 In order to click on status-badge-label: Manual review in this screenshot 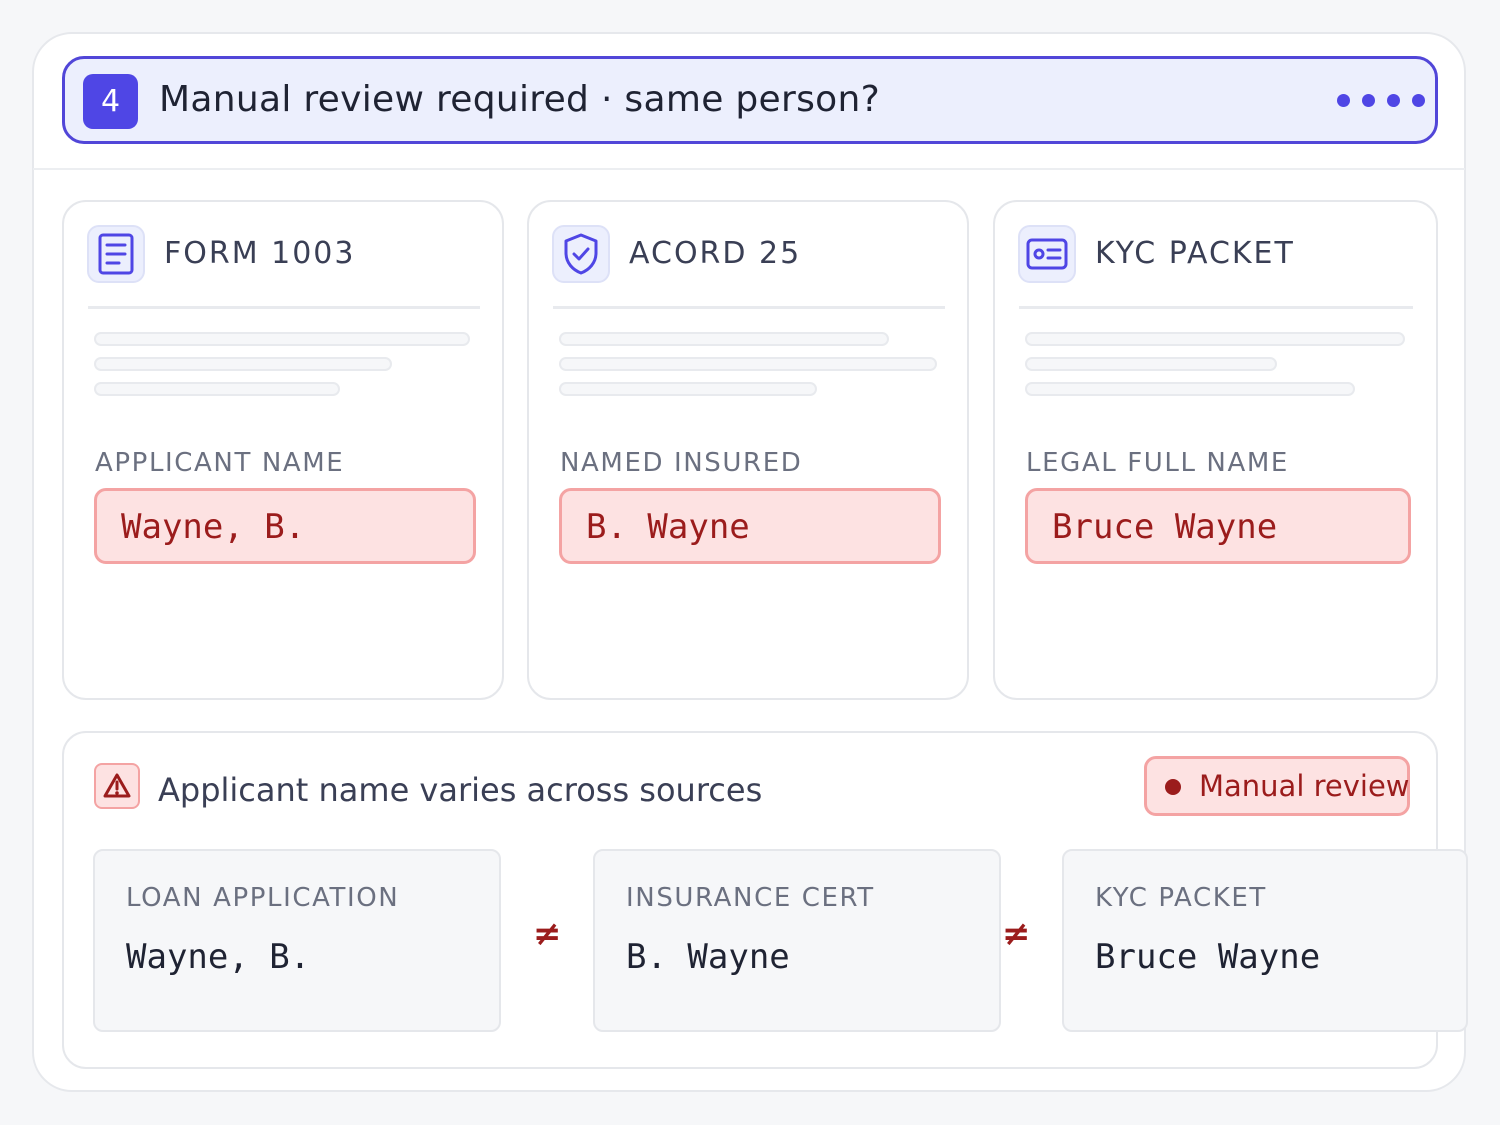, I will do `click(1304, 786)`.